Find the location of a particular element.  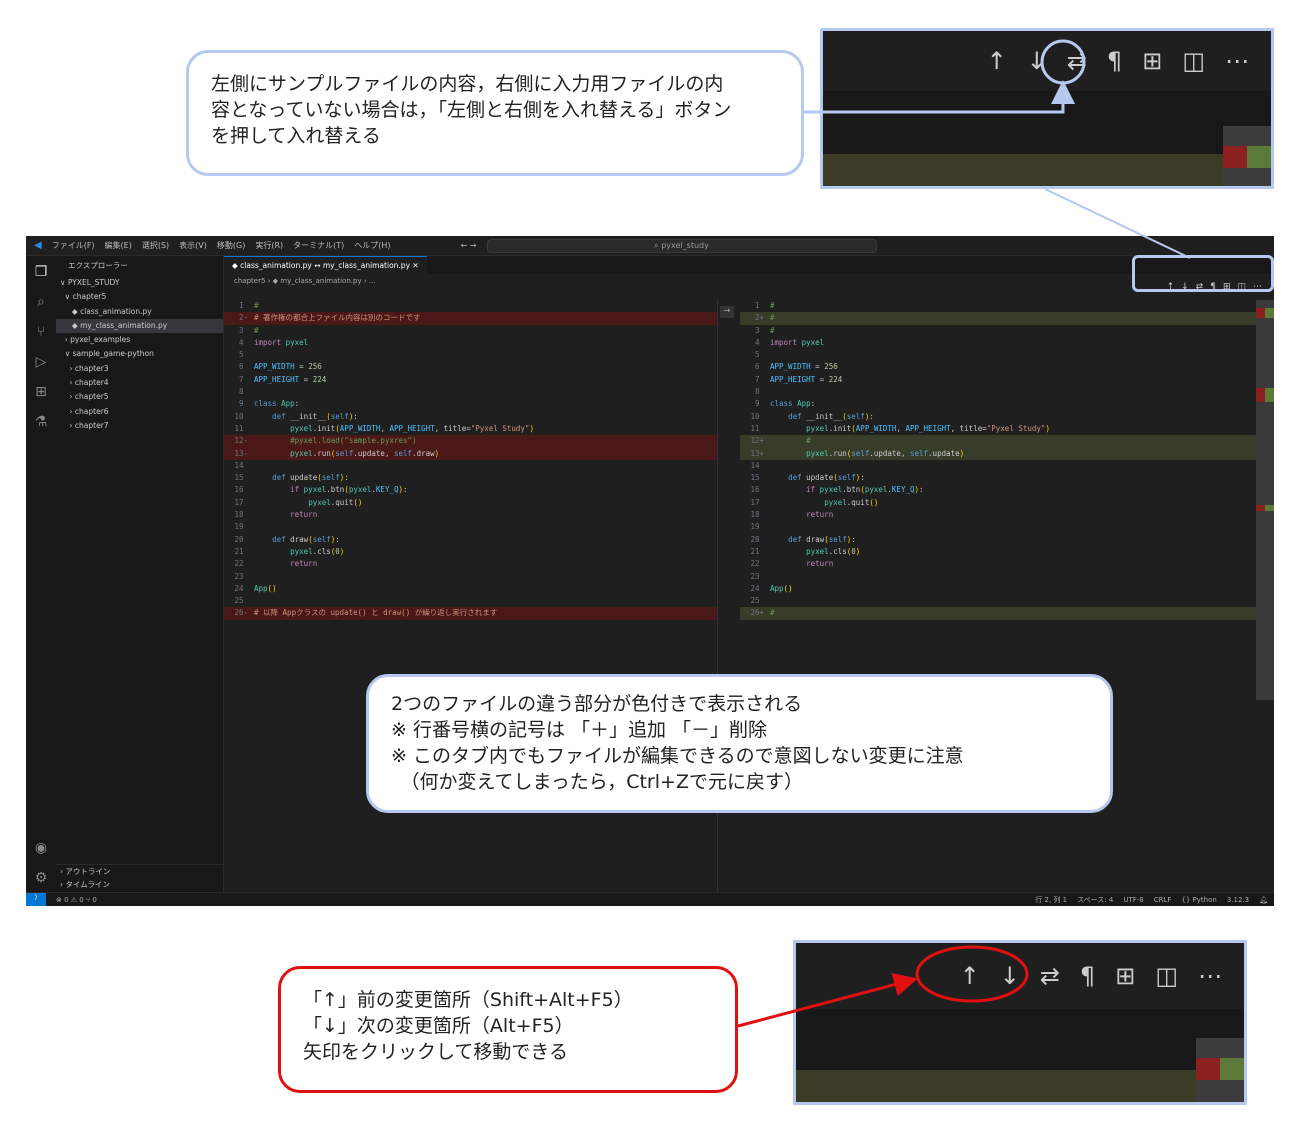

zoom-connector is located at coordinates (1117, 223).